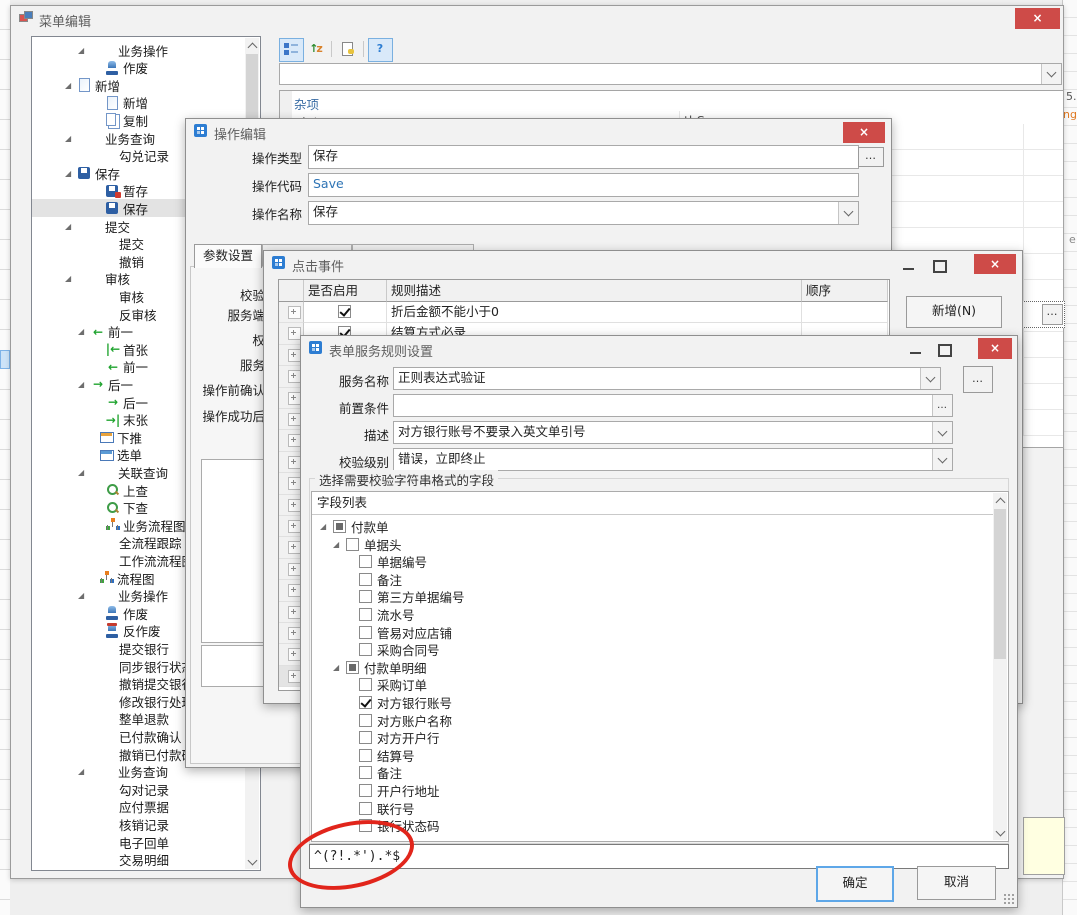 Image resolution: width=1077 pixels, height=915 pixels. Describe the element at coordinates (228, 256) in the screenshot. I see `tab-parameter-settings: 参数设置` at that location.